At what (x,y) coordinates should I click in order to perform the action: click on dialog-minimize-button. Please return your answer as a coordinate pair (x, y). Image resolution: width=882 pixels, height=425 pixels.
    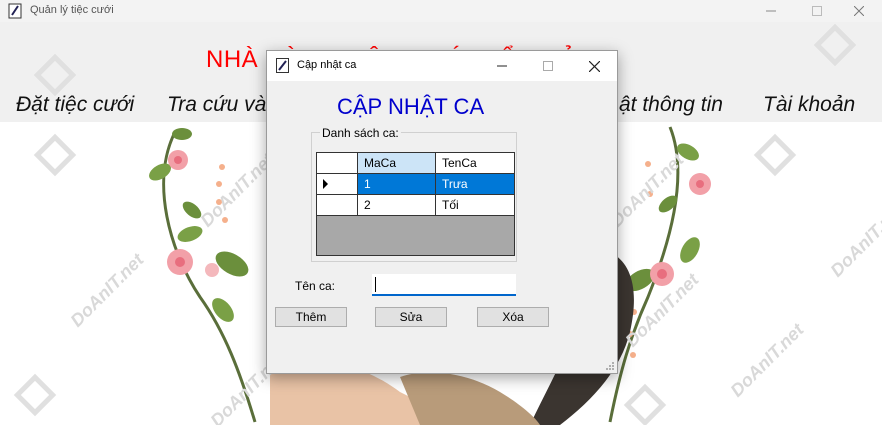
    Looking at the image, I should click on (502, 66).